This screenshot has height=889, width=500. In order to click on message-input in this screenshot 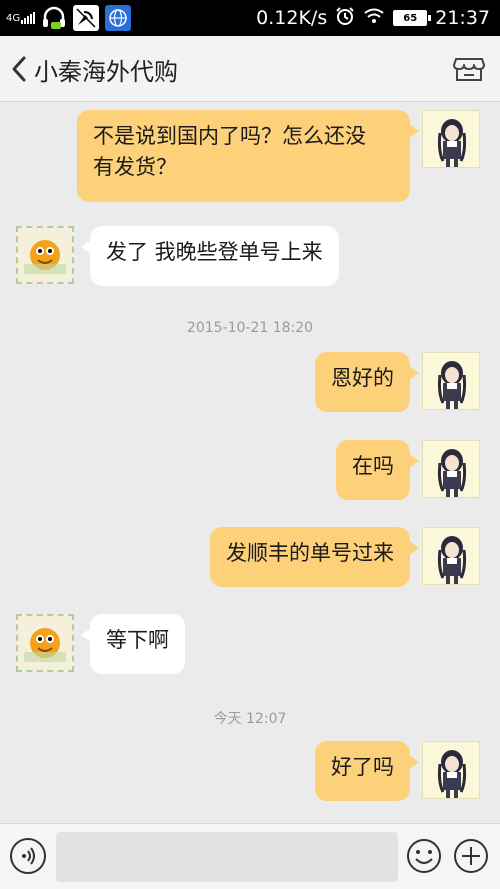, I will do `click(227, 857)`.